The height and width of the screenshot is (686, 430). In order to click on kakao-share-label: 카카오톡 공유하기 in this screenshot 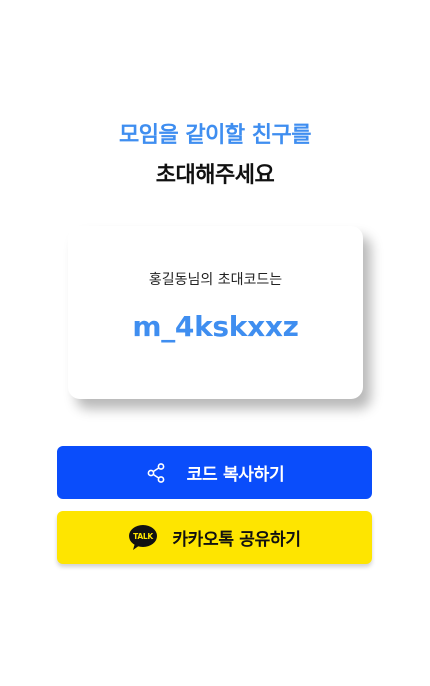, I will do `click(236, 540)`.